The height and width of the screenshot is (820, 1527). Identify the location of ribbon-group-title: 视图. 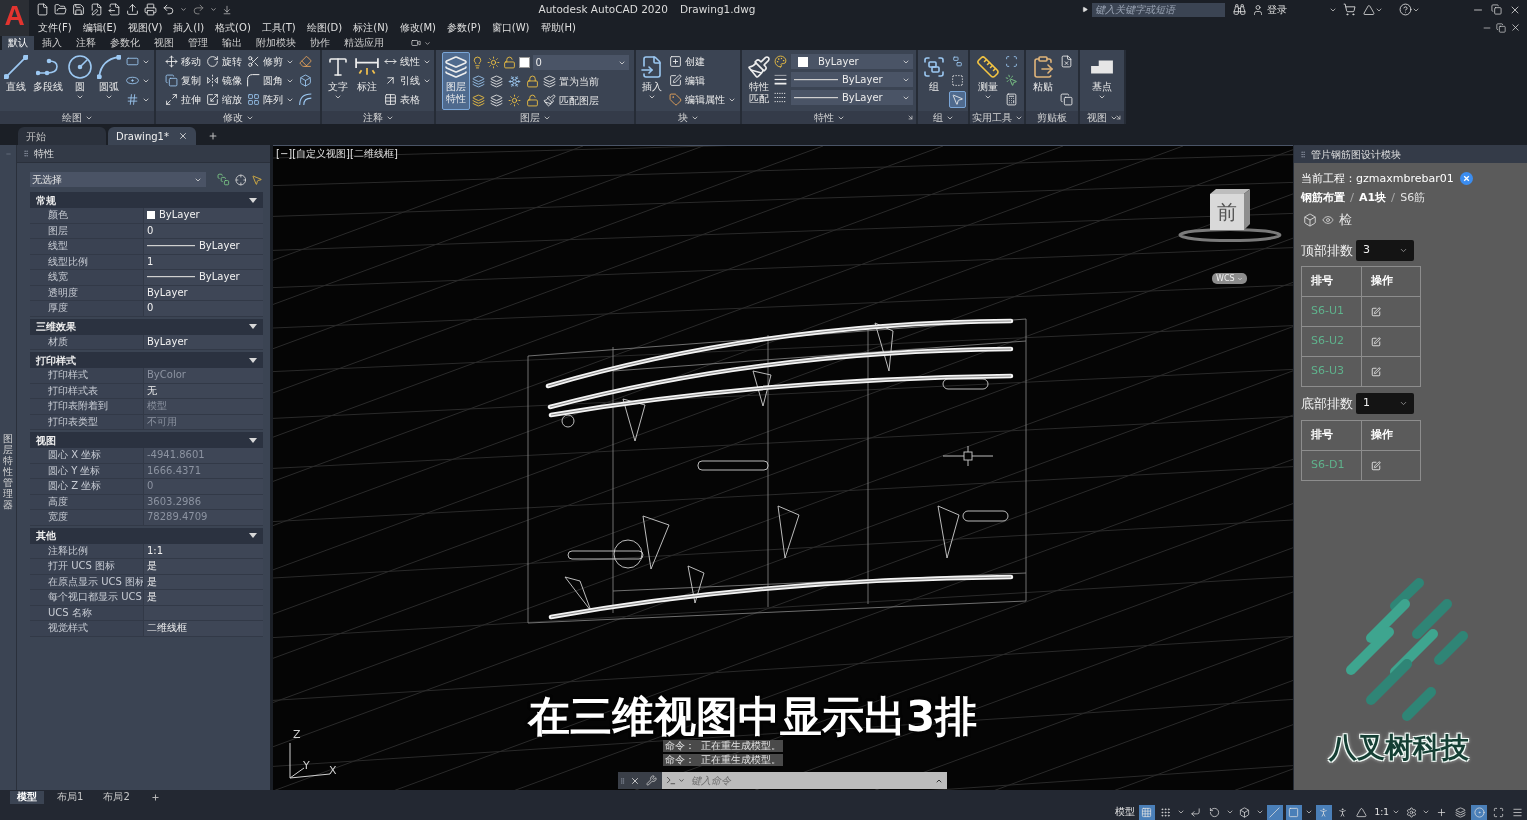
(1096, 117).